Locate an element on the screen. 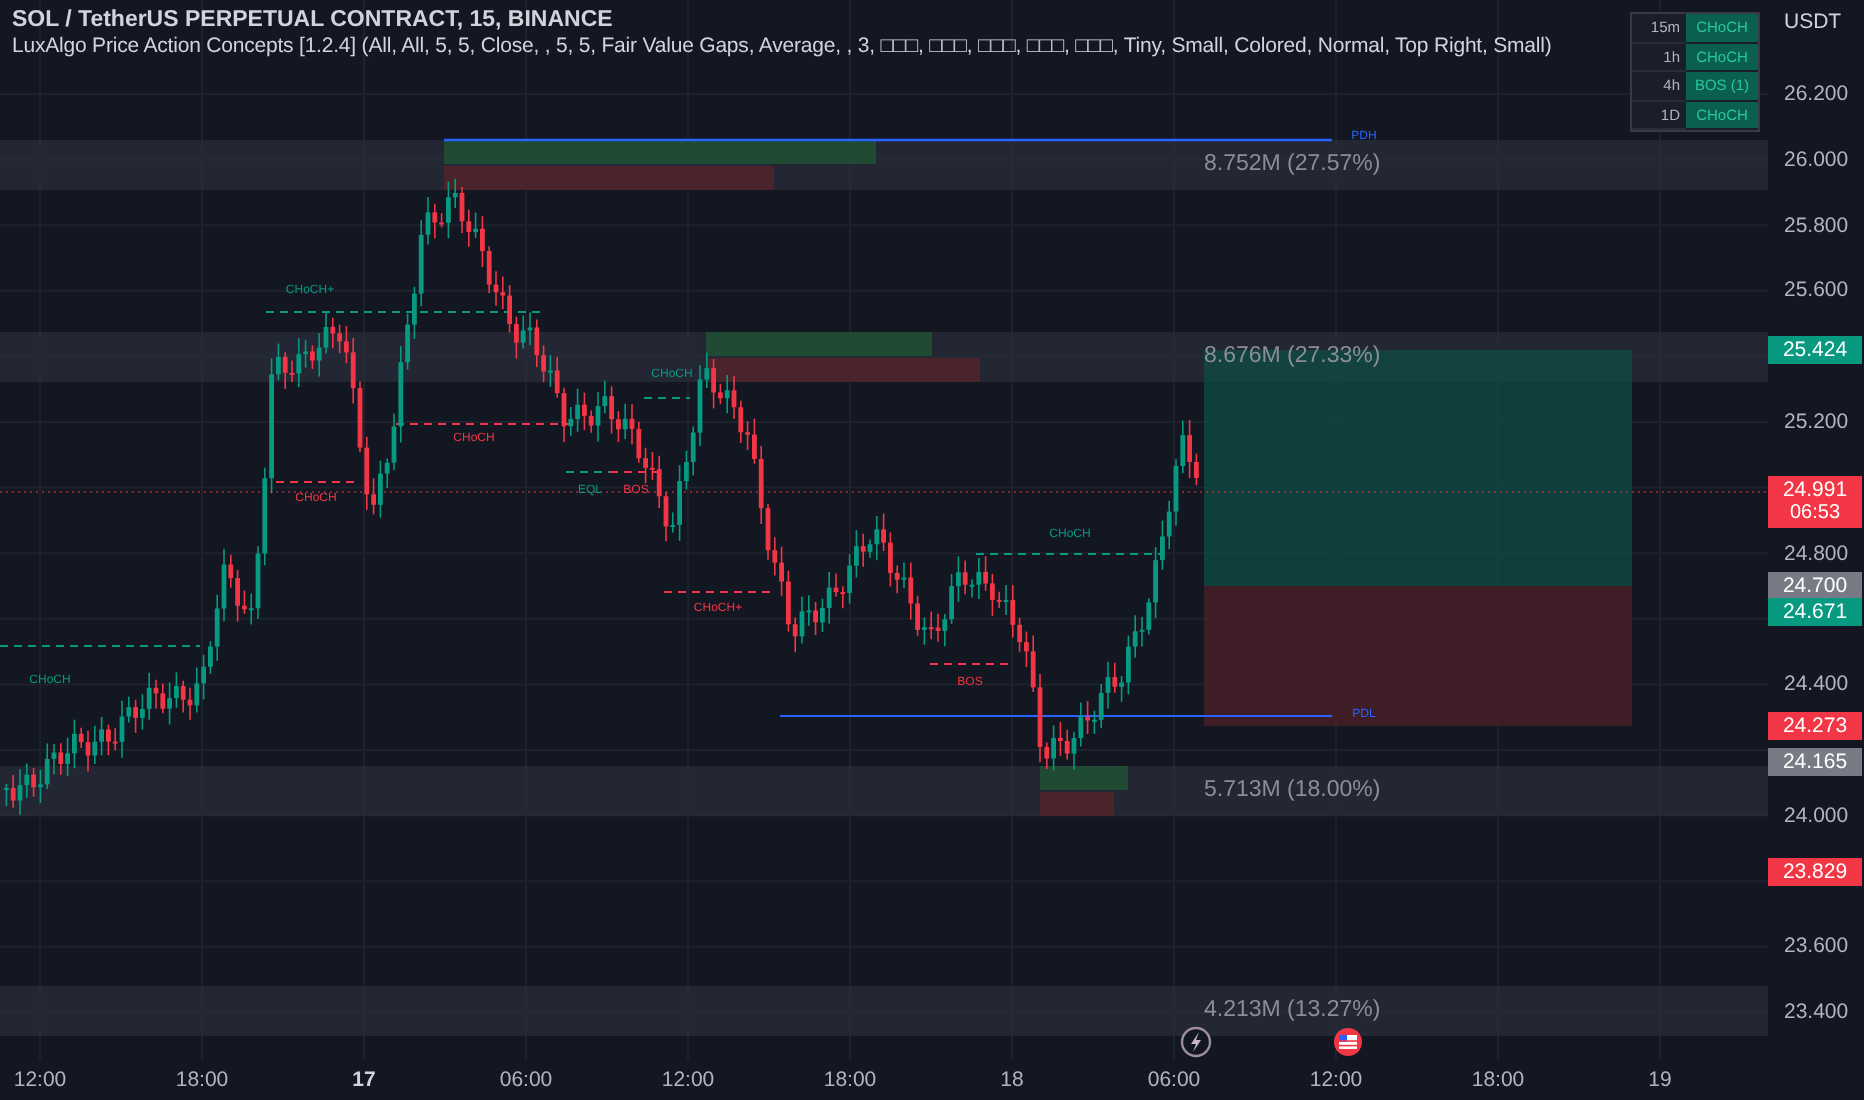 The width and height of the screenshot is (1864, 1100). price-tick: 24.000 is located at coordinates (1816, 815).